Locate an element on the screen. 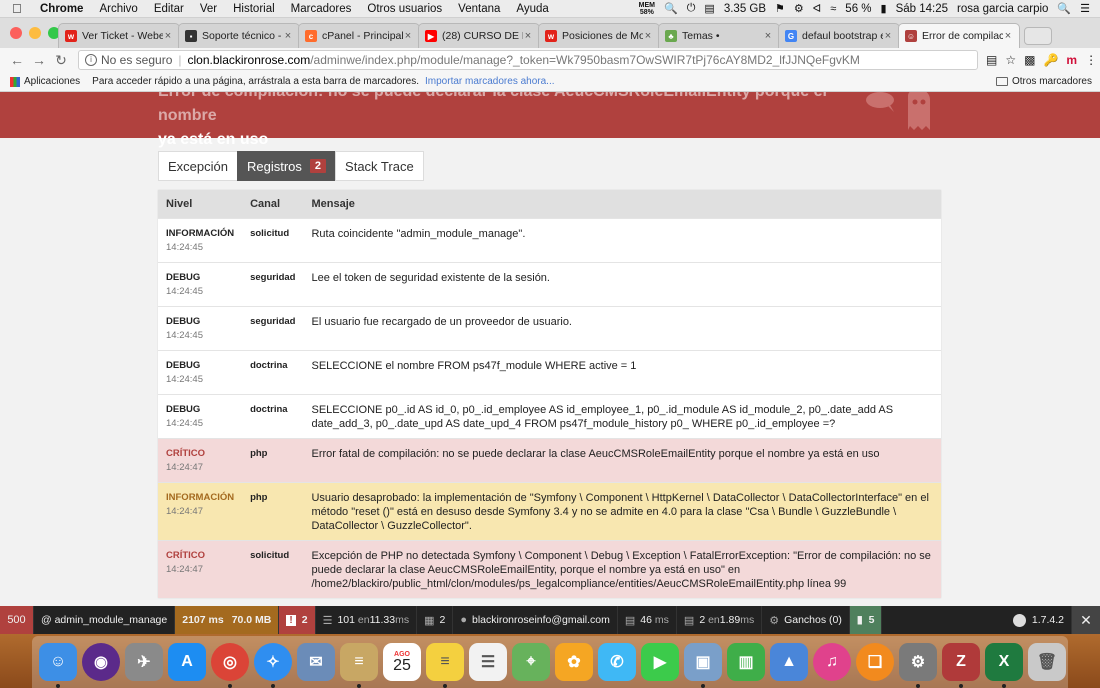 The width and height of the screenshot is (1100, 688). photos-icon: ✿ is located at coordinates (574, 662).